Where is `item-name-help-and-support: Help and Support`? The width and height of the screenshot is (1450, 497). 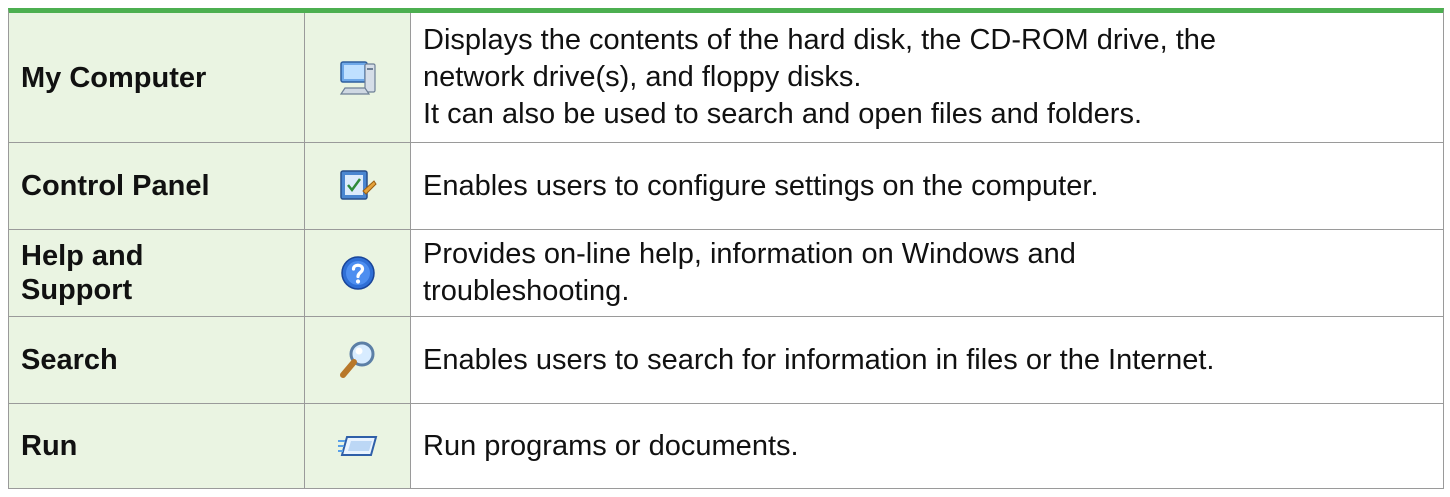
item-name-help-and-support: Help and Support is located at coordinates (157, 273).